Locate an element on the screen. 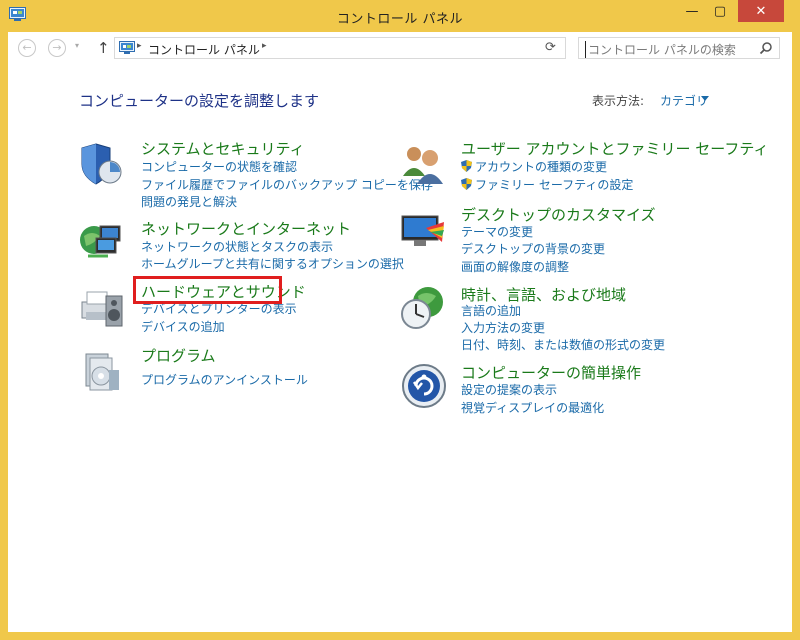 This screenshot has height=640, width=800. link-family-safety: ファミリー セーフティの設定 is located at coordinates (547, 184).